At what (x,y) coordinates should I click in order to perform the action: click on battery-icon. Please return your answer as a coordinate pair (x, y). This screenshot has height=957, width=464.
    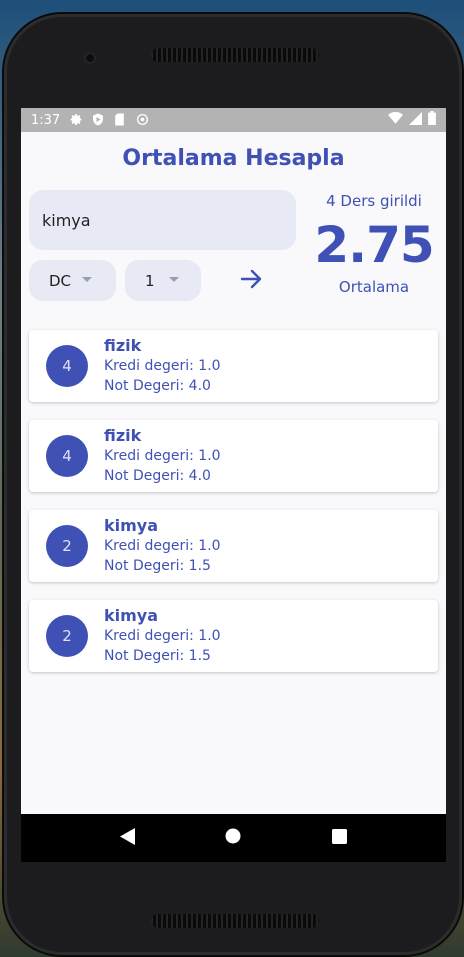
    Looking at the image, I should click on (432, 120).